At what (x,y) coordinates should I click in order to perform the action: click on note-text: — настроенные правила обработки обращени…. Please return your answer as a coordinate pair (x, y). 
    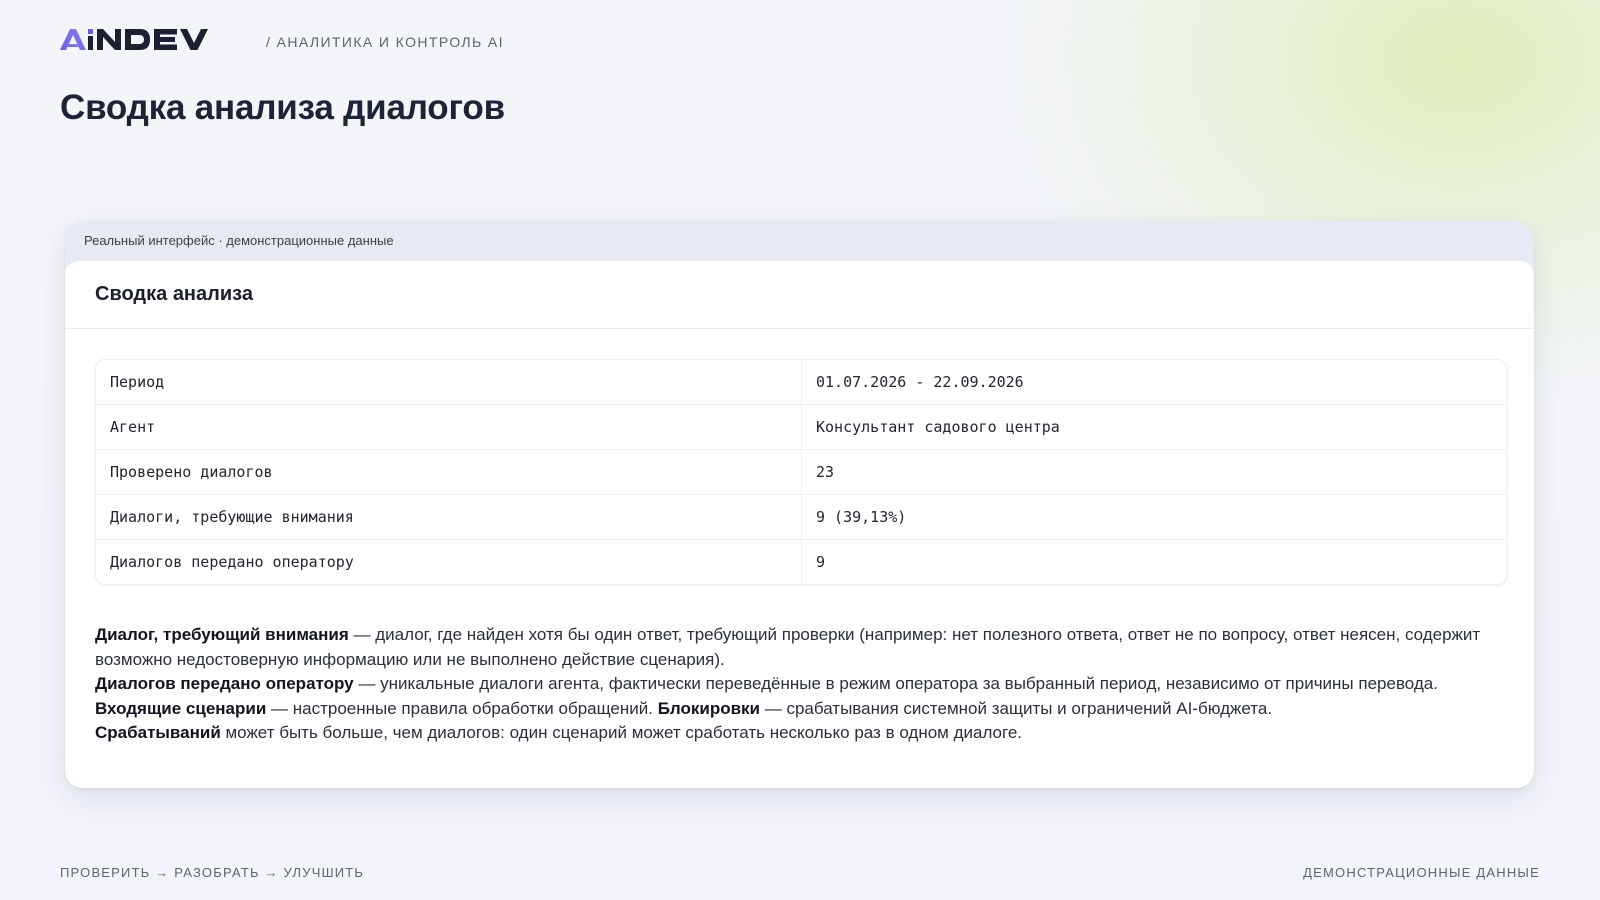
    Looking at the image, I should click on (462, 708).